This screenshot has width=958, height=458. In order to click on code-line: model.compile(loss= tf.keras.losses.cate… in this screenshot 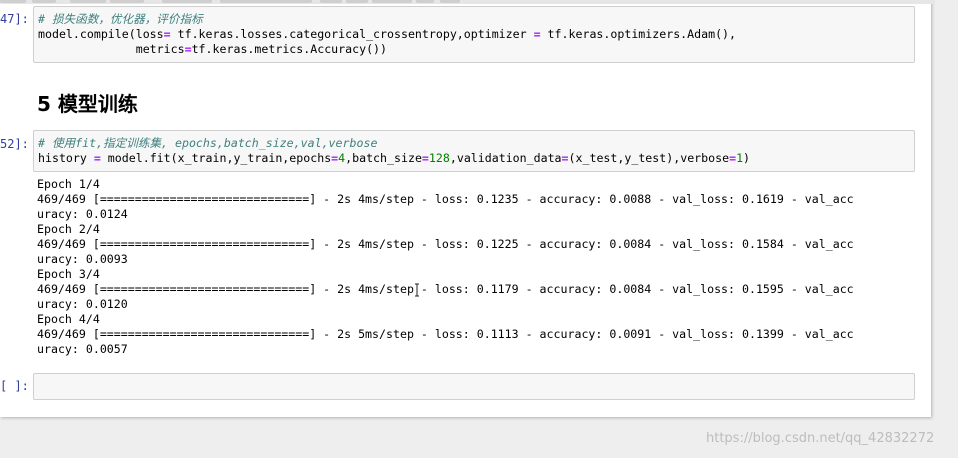, I will do `click(387, 34)`.